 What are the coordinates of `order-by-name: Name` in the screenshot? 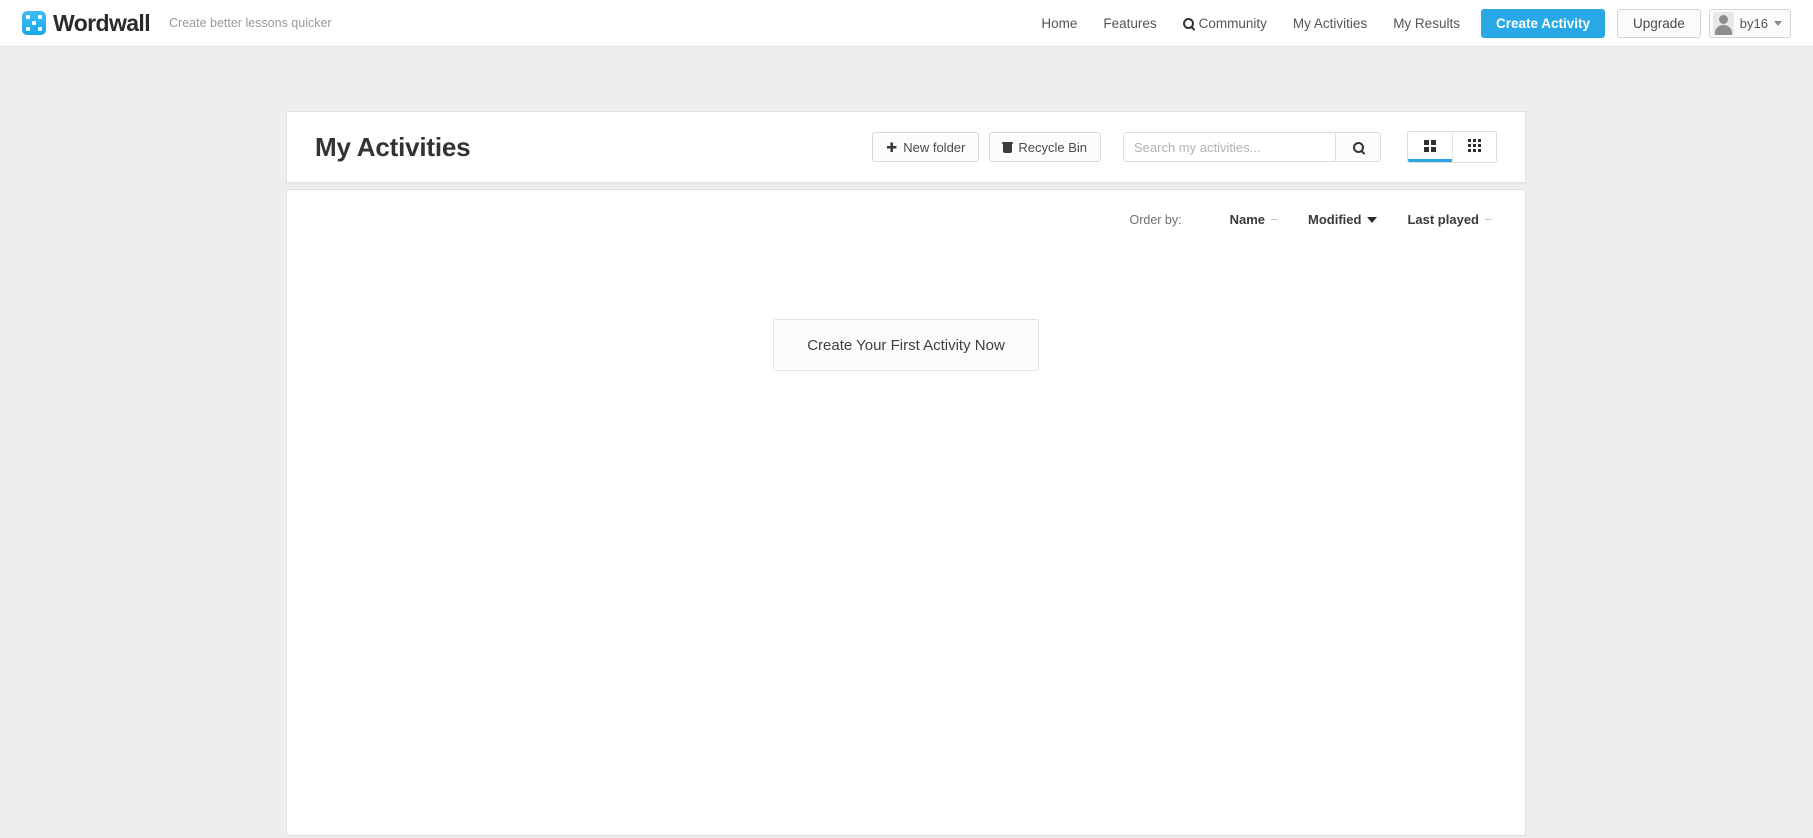 It's located at (1254, 219).